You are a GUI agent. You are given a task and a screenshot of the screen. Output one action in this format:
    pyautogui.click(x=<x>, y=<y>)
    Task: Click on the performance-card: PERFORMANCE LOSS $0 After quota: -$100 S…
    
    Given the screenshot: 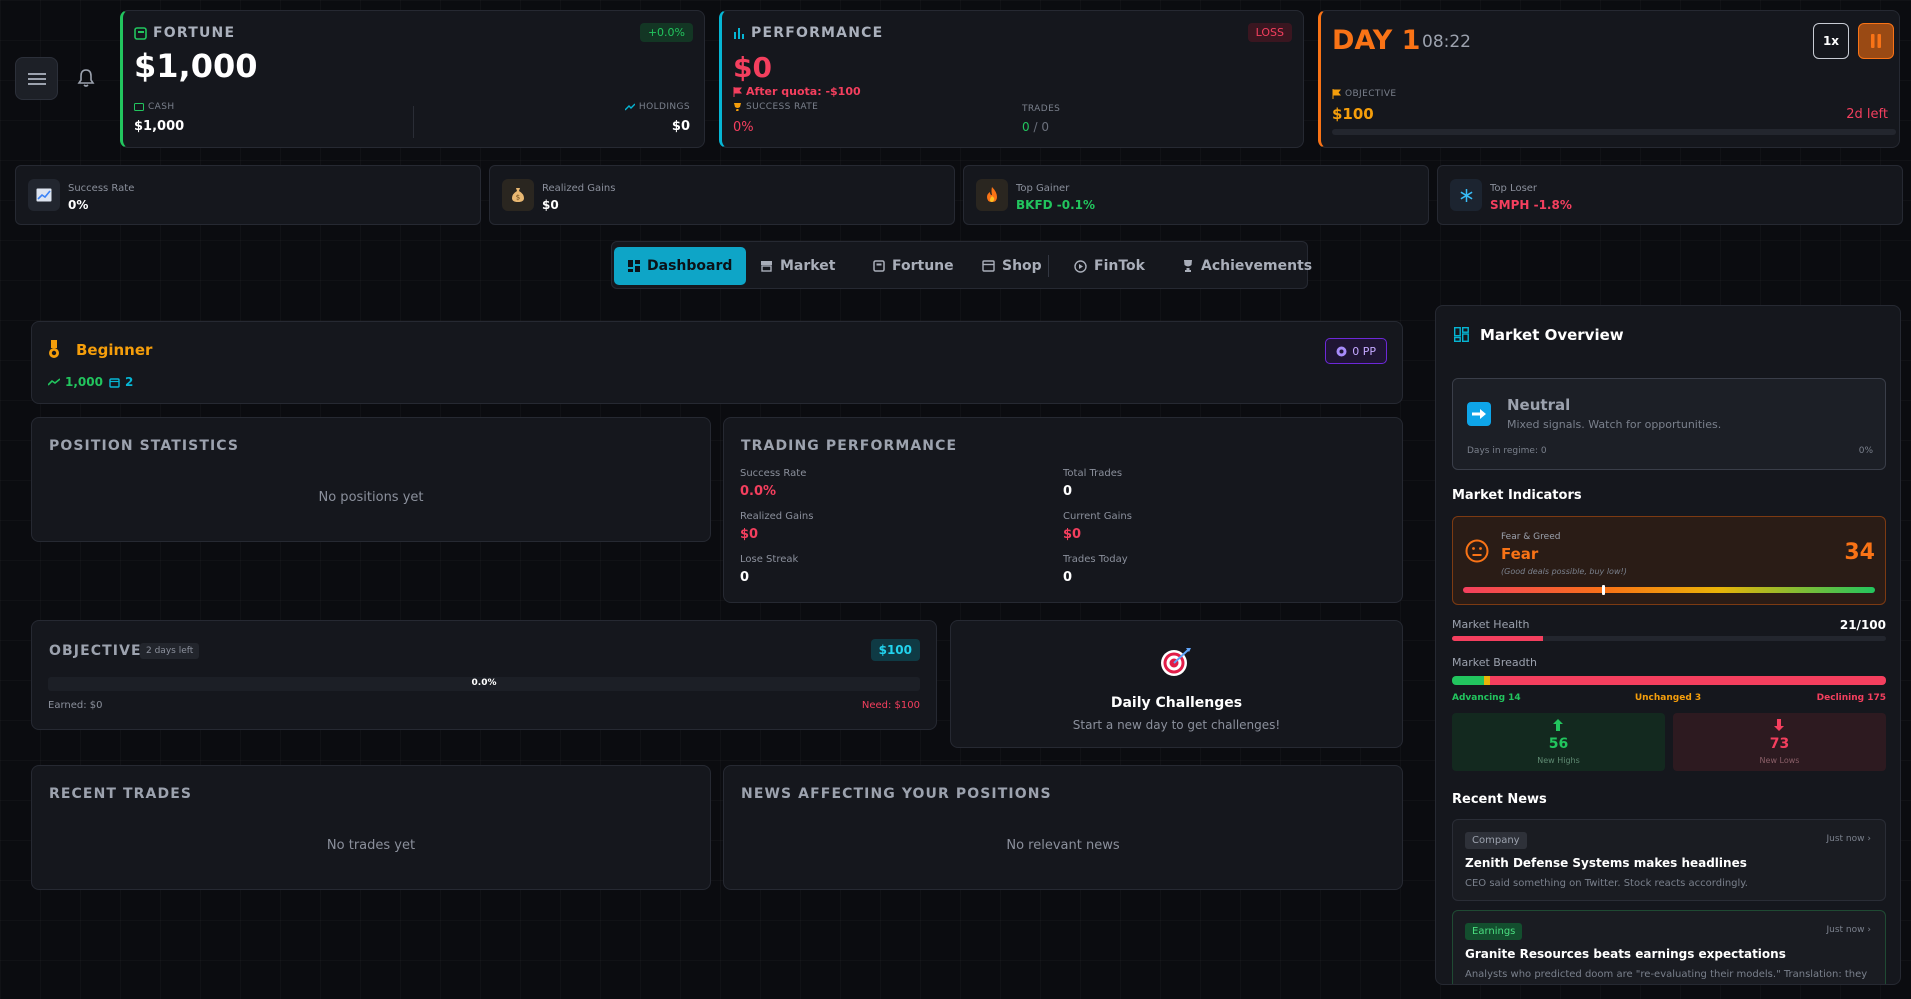 What is the action you would take?
    pyautogui.click(x=1011, y=79)
    